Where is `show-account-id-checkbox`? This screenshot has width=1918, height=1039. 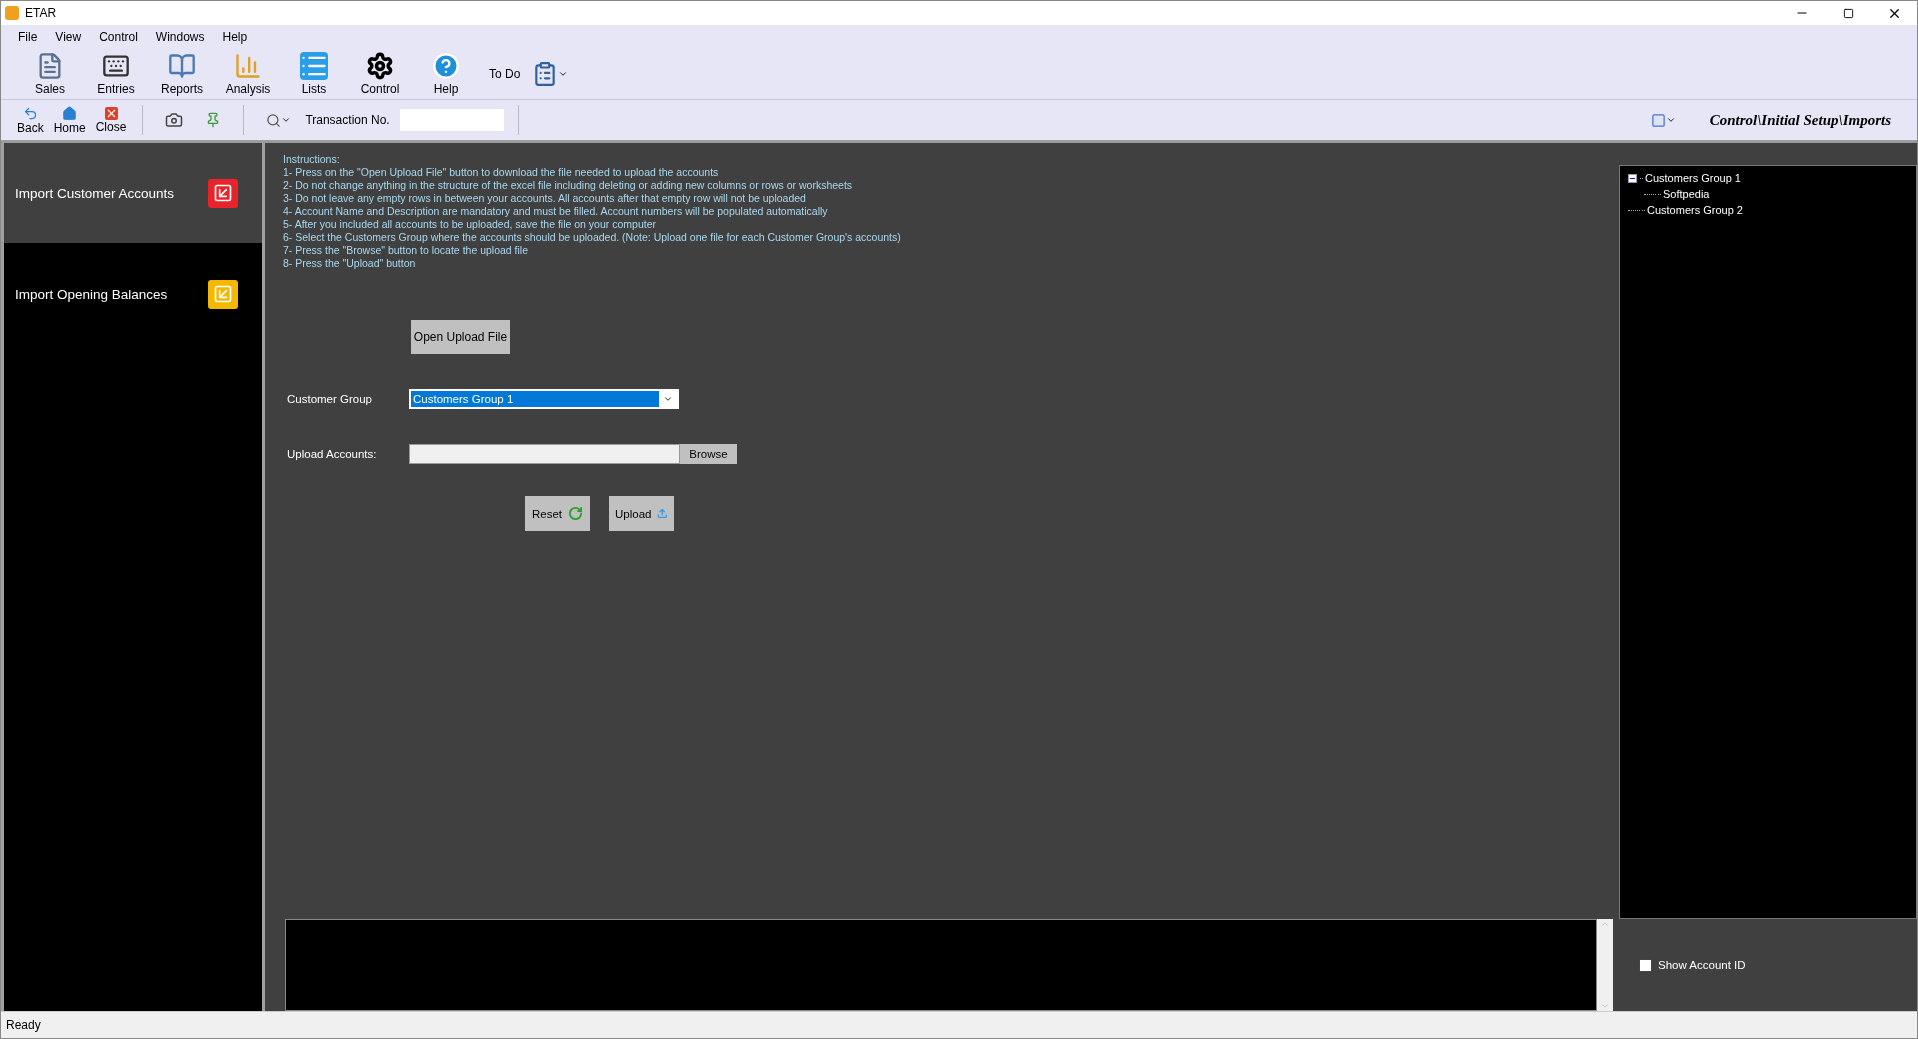
show-account-id-checkbox is located at coordinates (1645, 965).